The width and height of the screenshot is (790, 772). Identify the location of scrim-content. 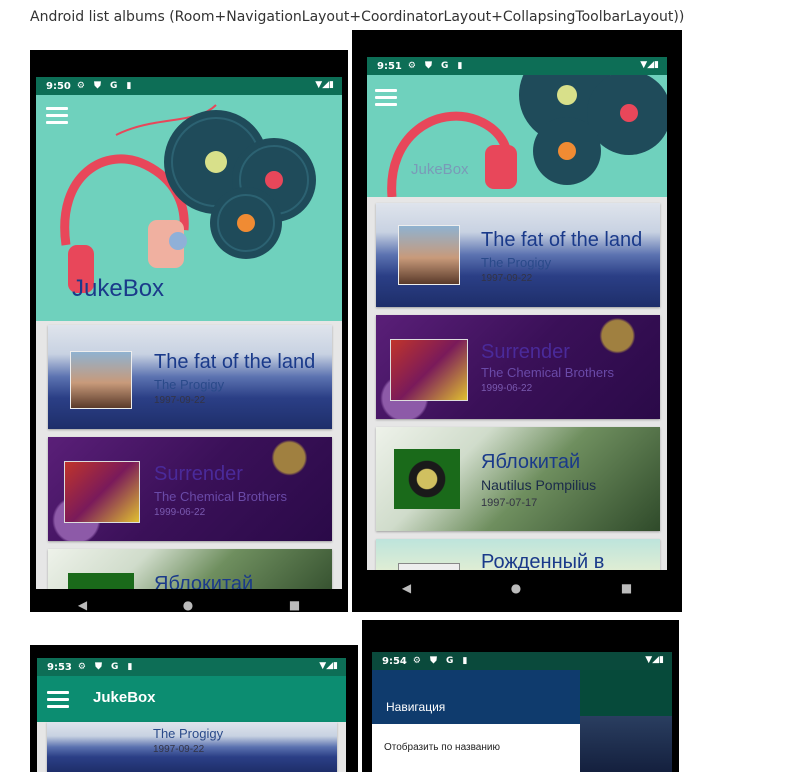
(626, 744).